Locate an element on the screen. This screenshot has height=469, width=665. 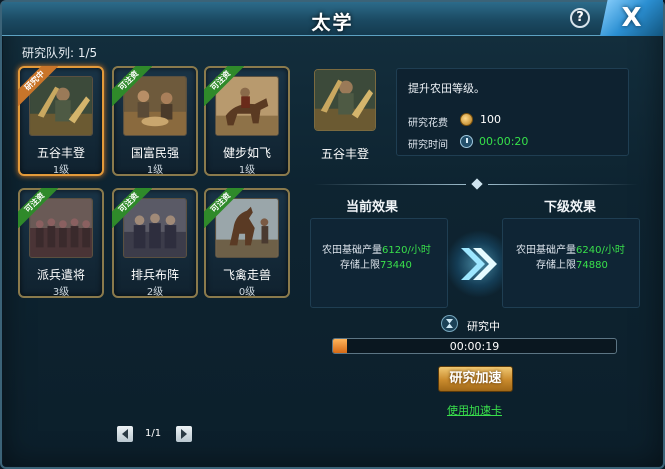
current-effect-storage: 存储上限73440 is located at coordinates (376, 263).